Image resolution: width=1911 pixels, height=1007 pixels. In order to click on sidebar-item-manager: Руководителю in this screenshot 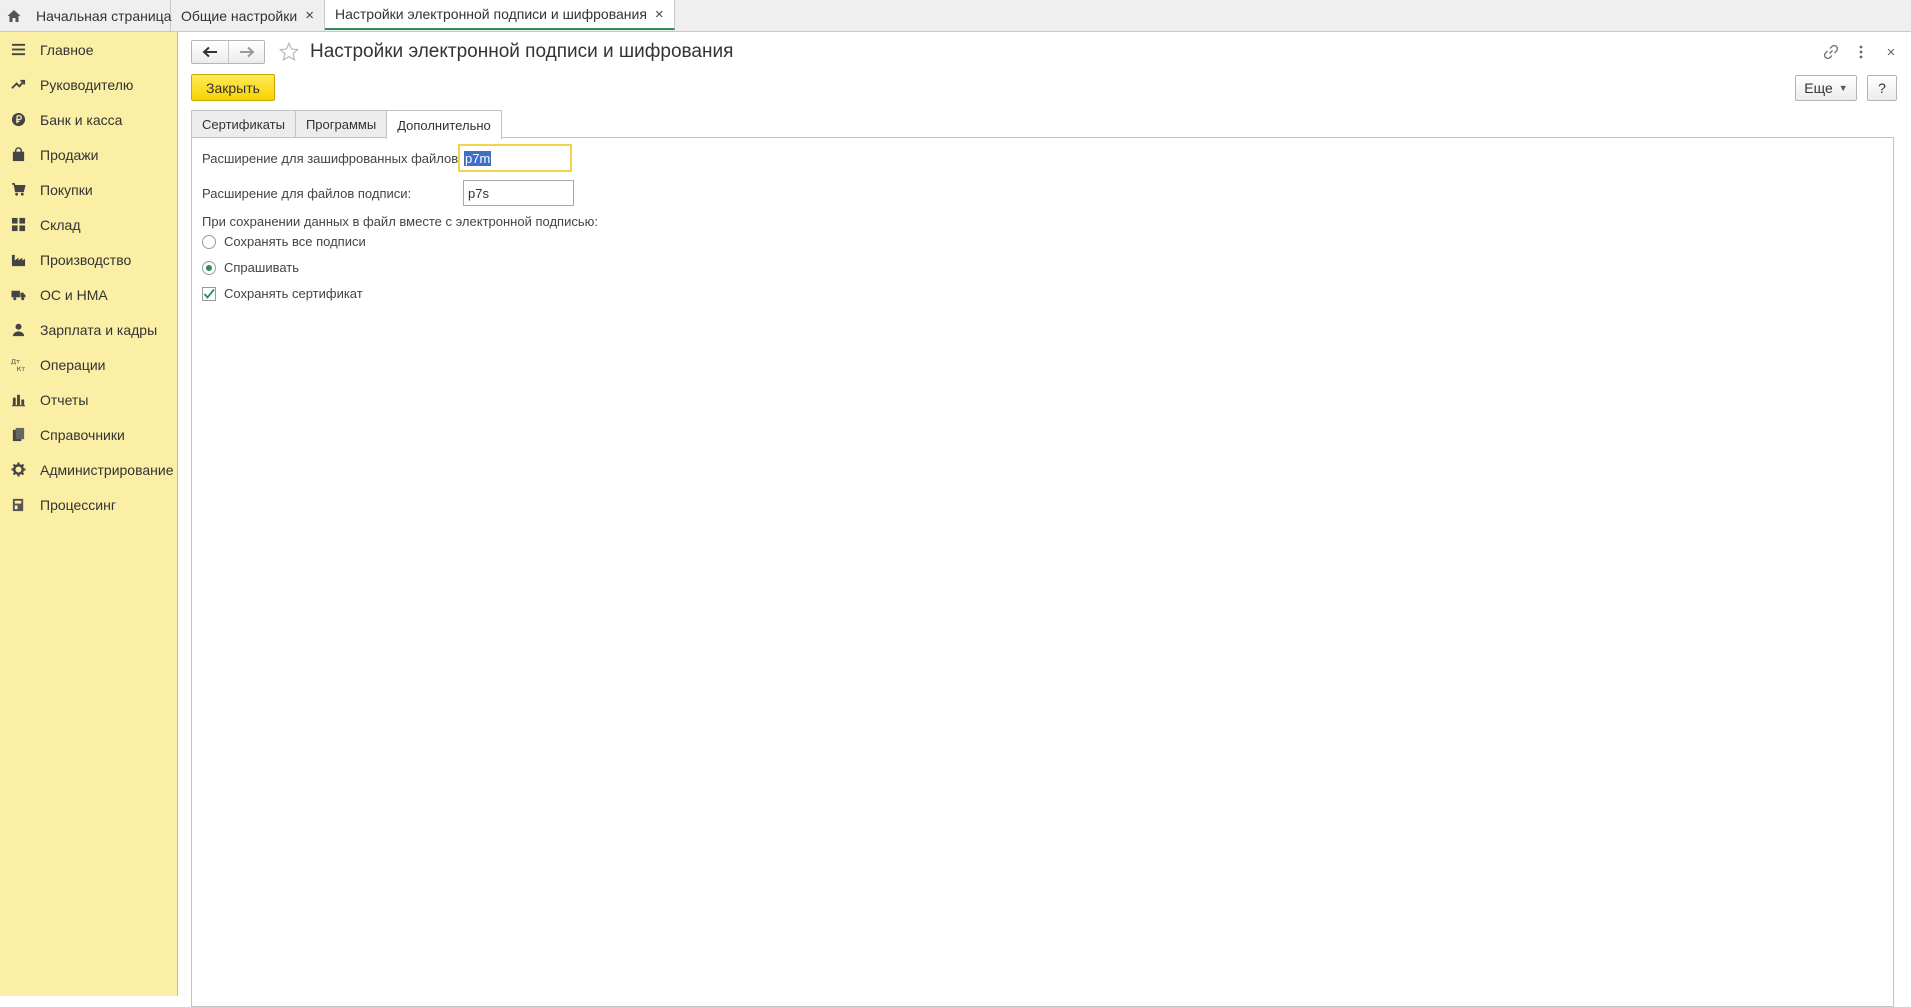, I will do `click(88, 84)`.